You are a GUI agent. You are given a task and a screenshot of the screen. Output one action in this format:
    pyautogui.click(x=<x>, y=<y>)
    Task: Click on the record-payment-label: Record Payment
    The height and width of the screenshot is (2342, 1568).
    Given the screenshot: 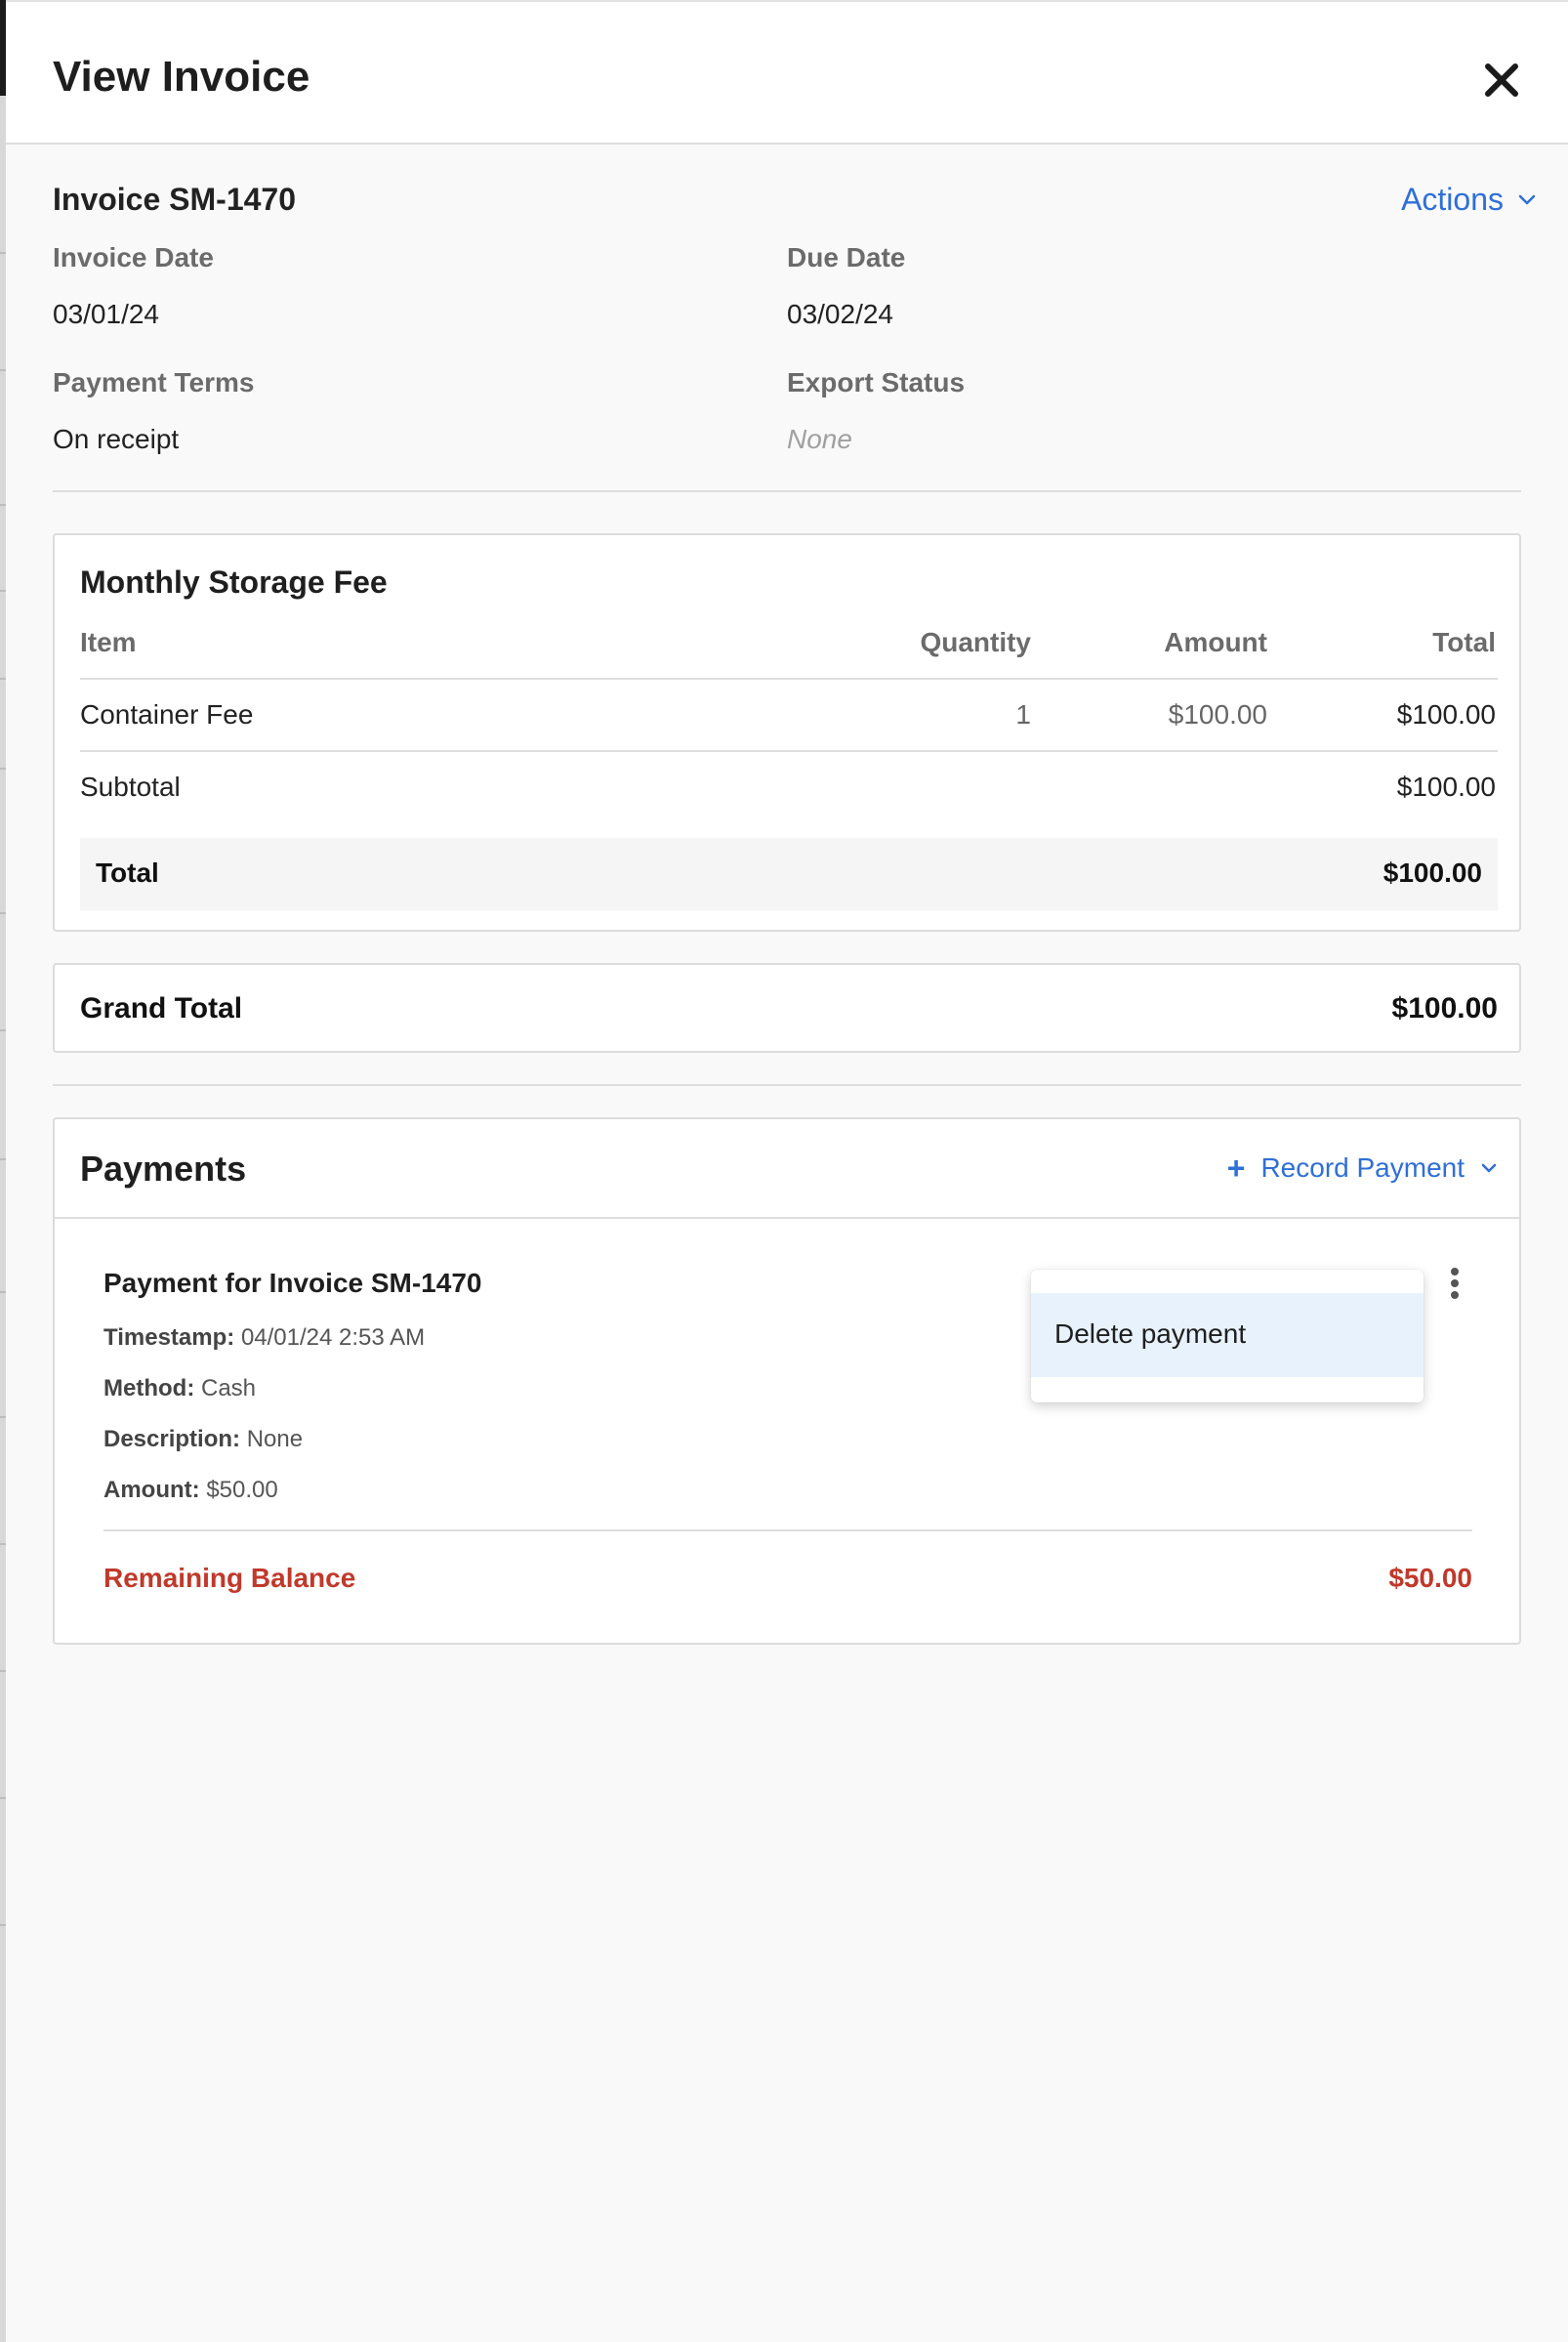 What is the action you would take?
    pyautogui.click(x=1363, y=1168)
    